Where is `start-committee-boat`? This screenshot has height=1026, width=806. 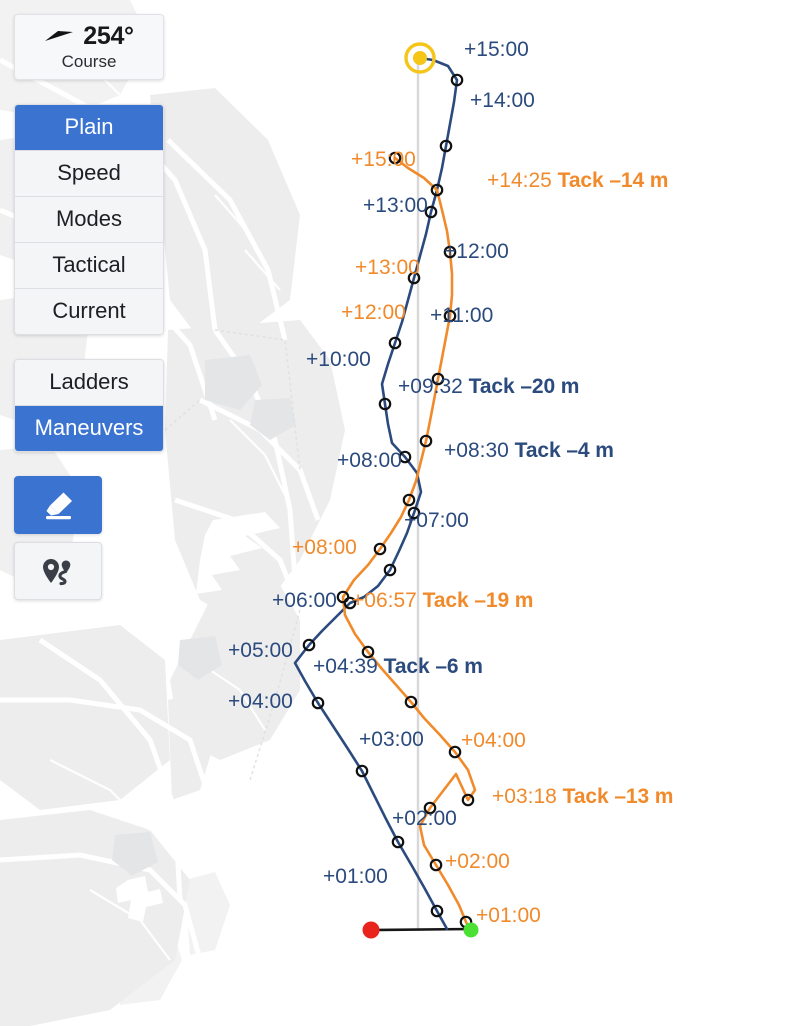
start-committee-boat is located at coordinates (471, 930).